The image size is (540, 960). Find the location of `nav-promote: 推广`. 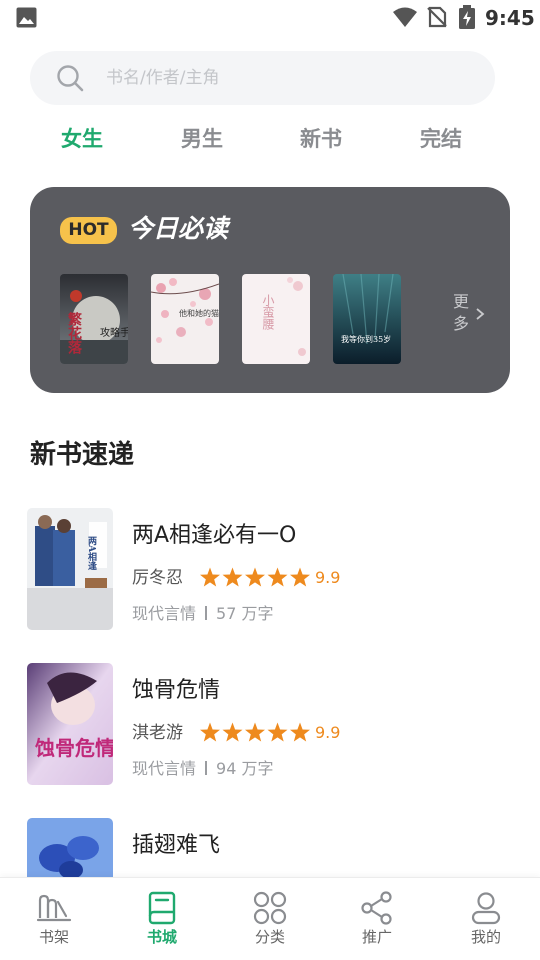

nav-promote: 推广 is located at coordinates (377, 919).